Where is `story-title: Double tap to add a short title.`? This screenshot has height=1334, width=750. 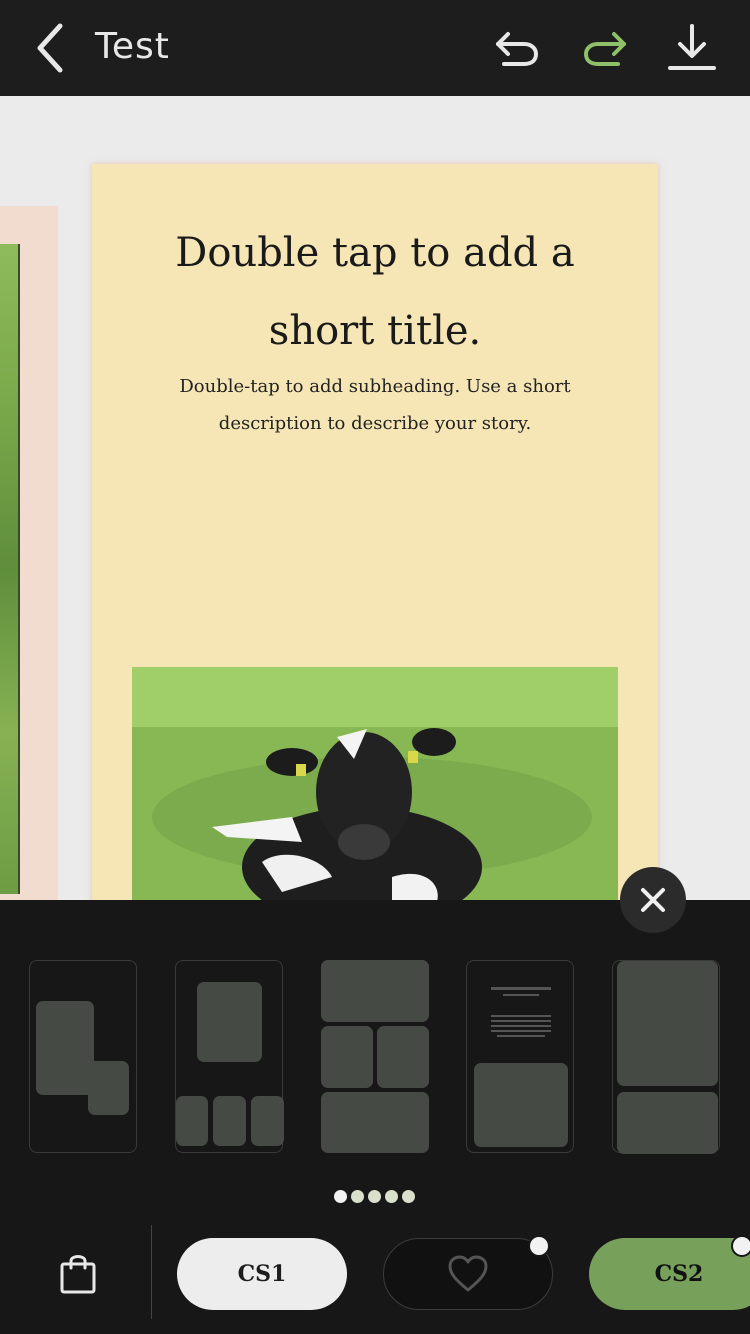
story-title: Double tap to add a short title. is located at coordinates (375, 292).